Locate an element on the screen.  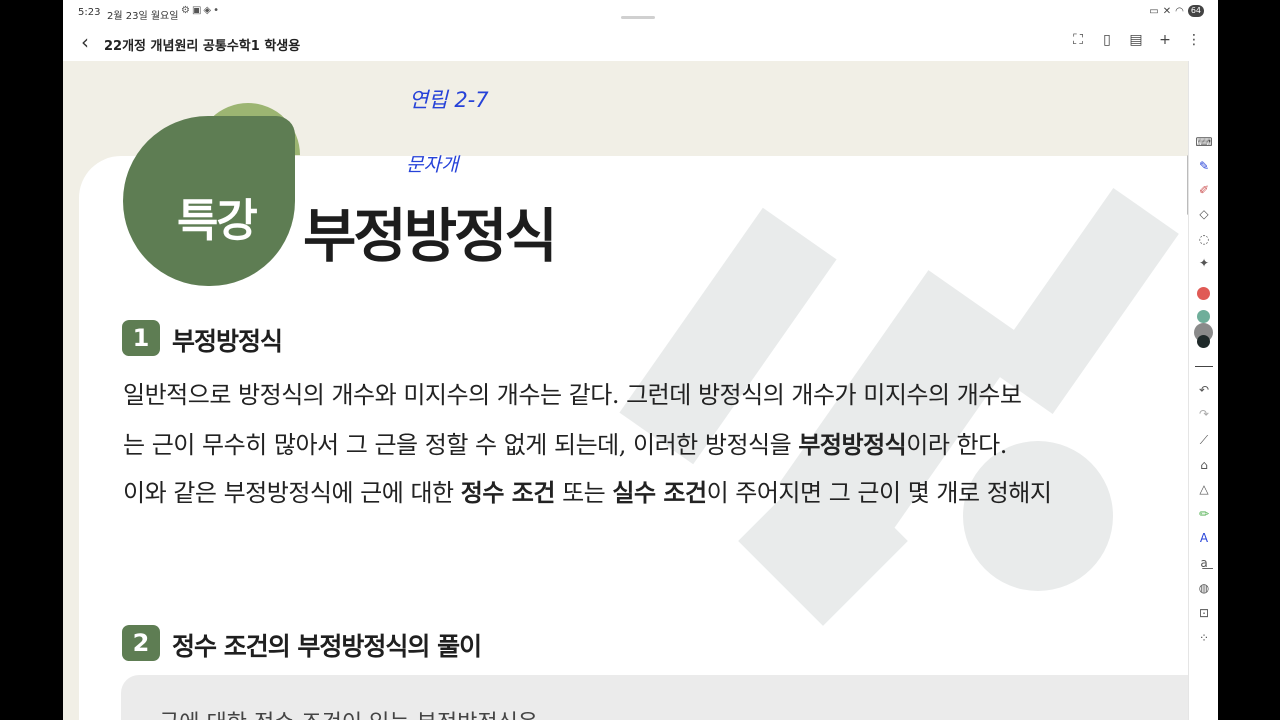
section-2-title: 정수 조건의 부정방정식의 풀이 is located at coordinates (327, 646).